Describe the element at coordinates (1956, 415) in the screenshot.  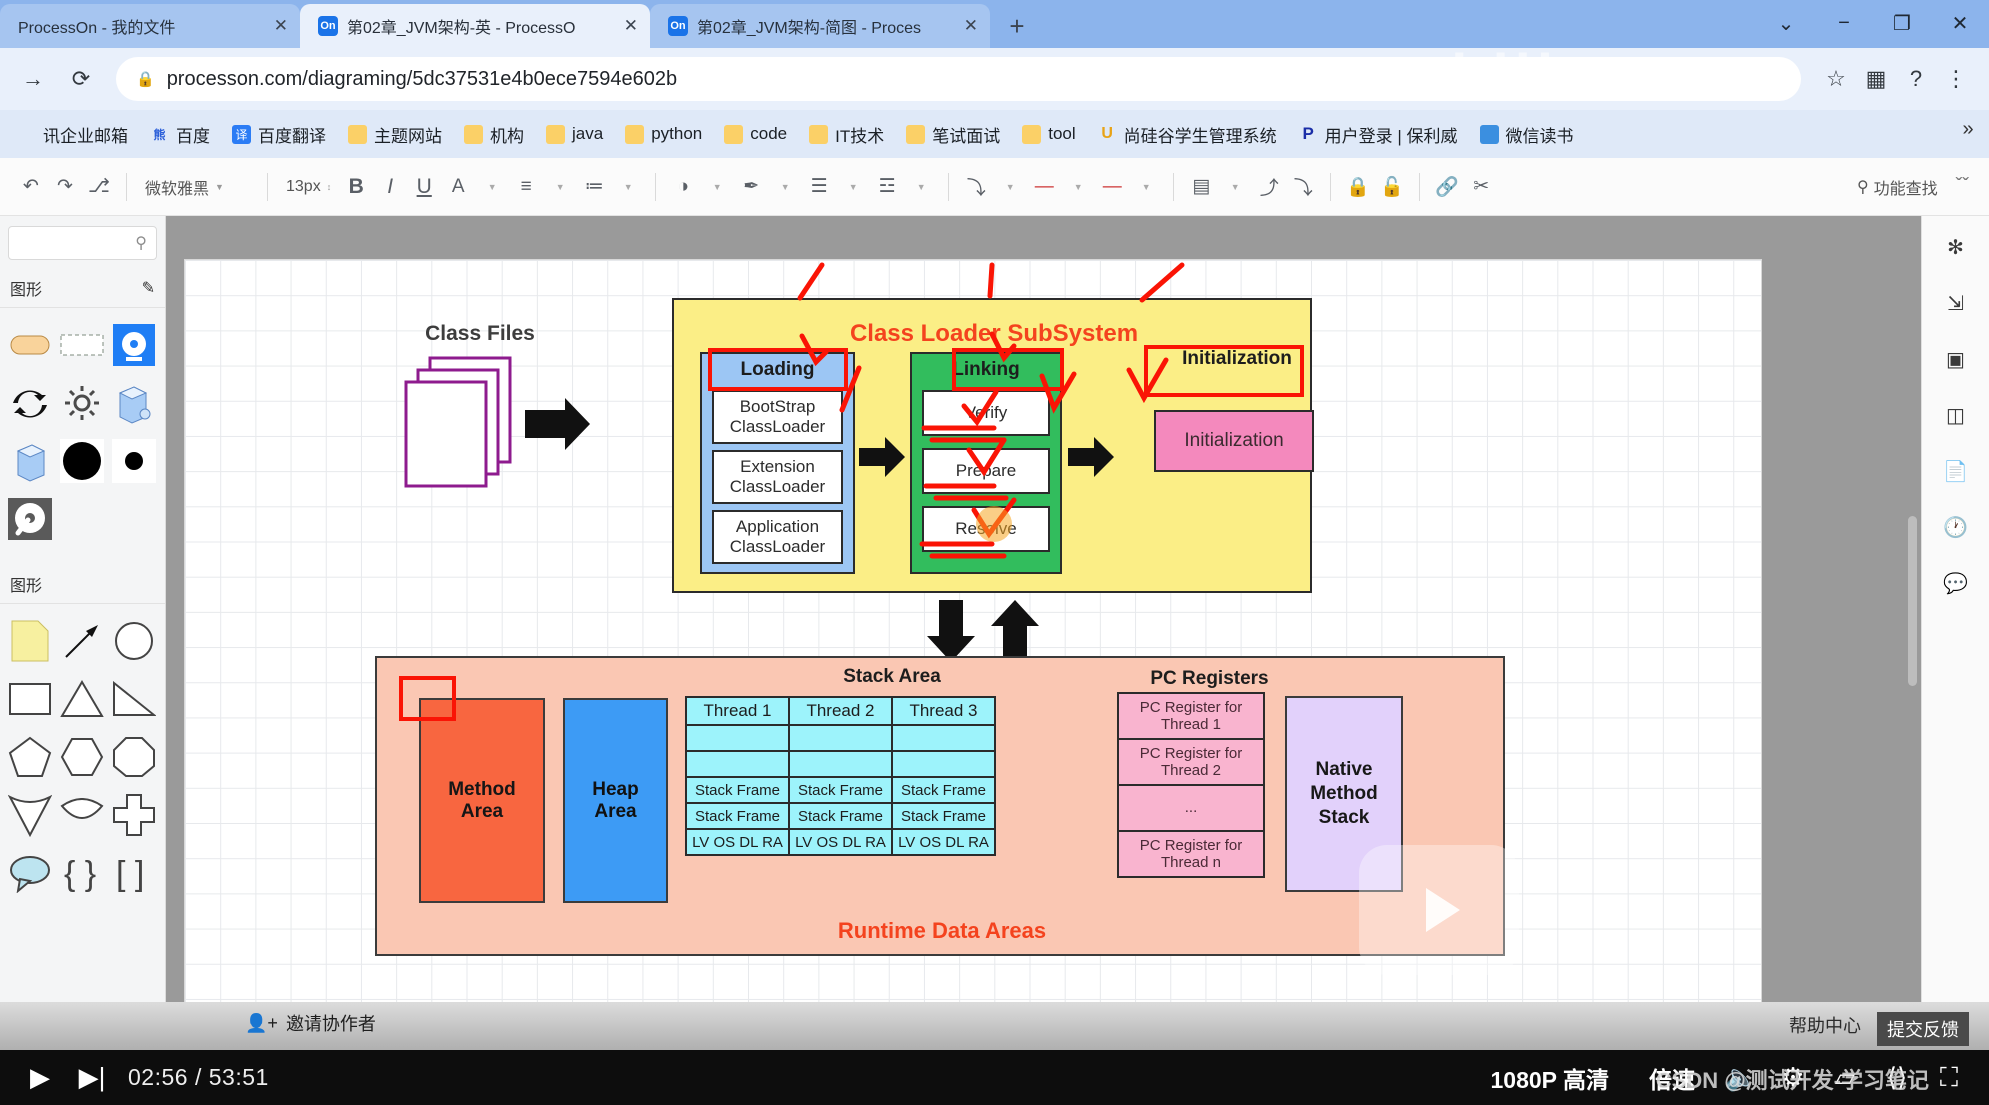
I see `layers-icon: ◫` at that location.